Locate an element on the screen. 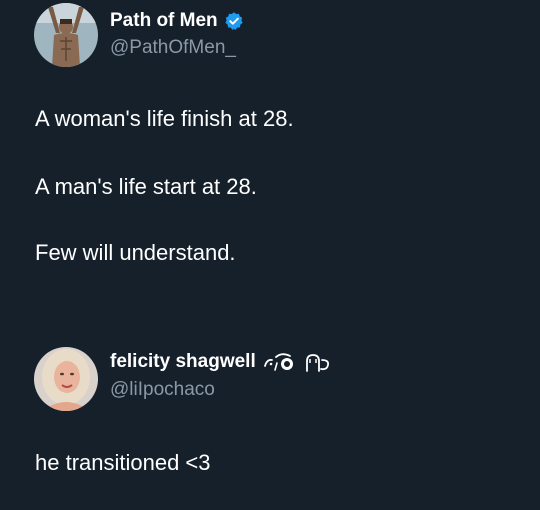  post-text-line: he transitioned <3 is located at coordinates (123, 462).